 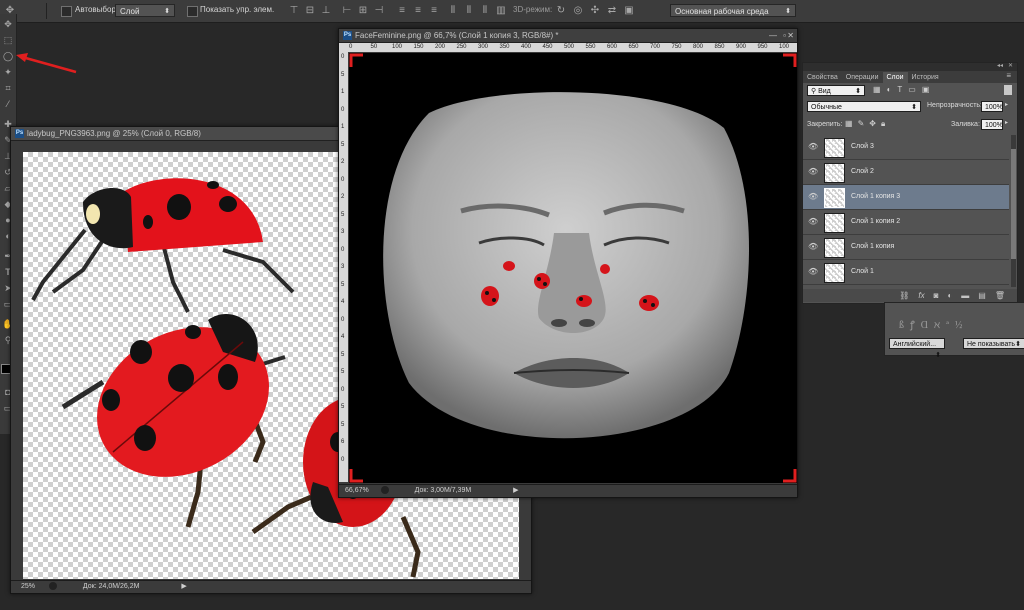 What do you see at coordinates (192, 11) in the screenshot?
I see `show-transform-checkbox` at bounding box center [192, 11].